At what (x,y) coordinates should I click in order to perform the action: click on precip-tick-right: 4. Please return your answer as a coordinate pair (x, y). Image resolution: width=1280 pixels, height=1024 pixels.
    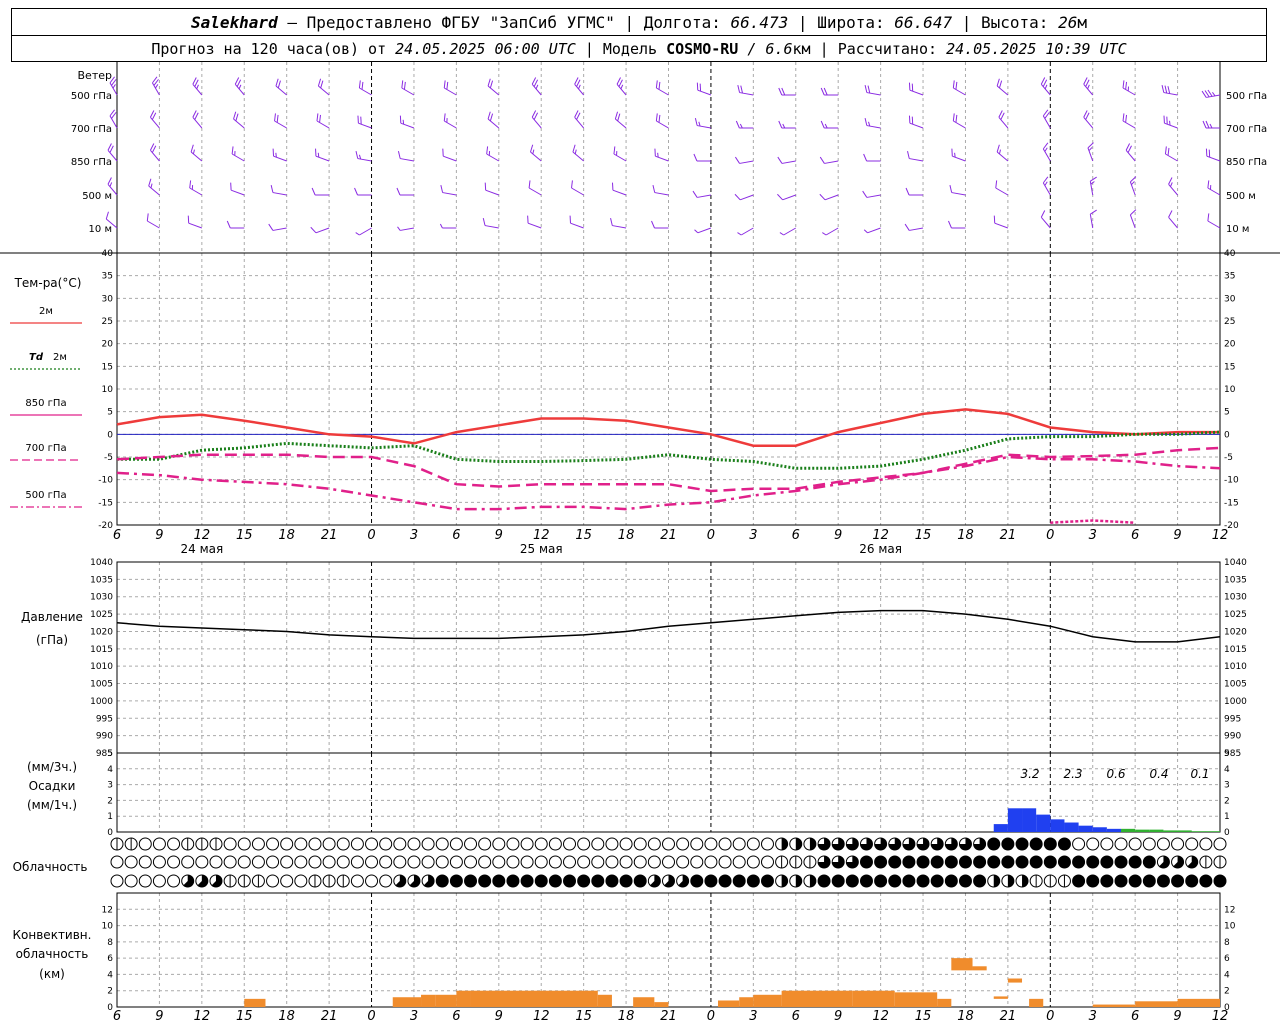
    Looking at the image, I should click on (1227, 770).